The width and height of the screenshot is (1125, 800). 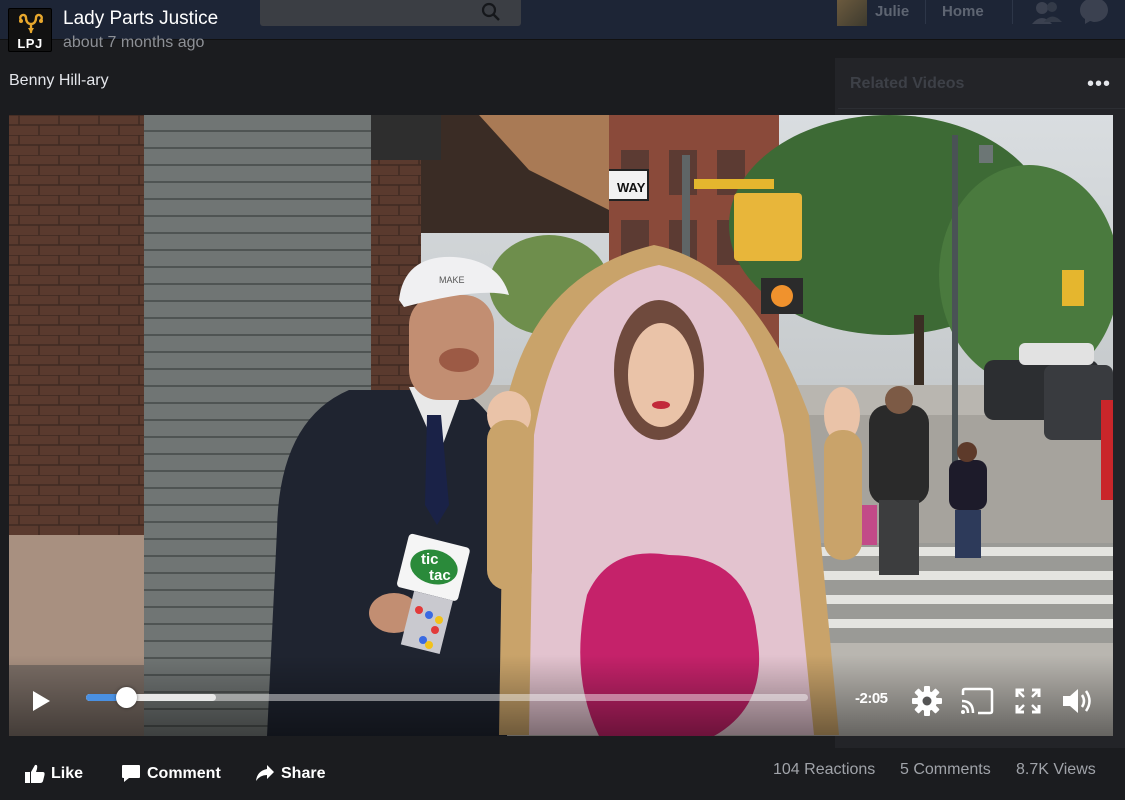 I want to click on like-button: Like, so click(x=54, y=773).